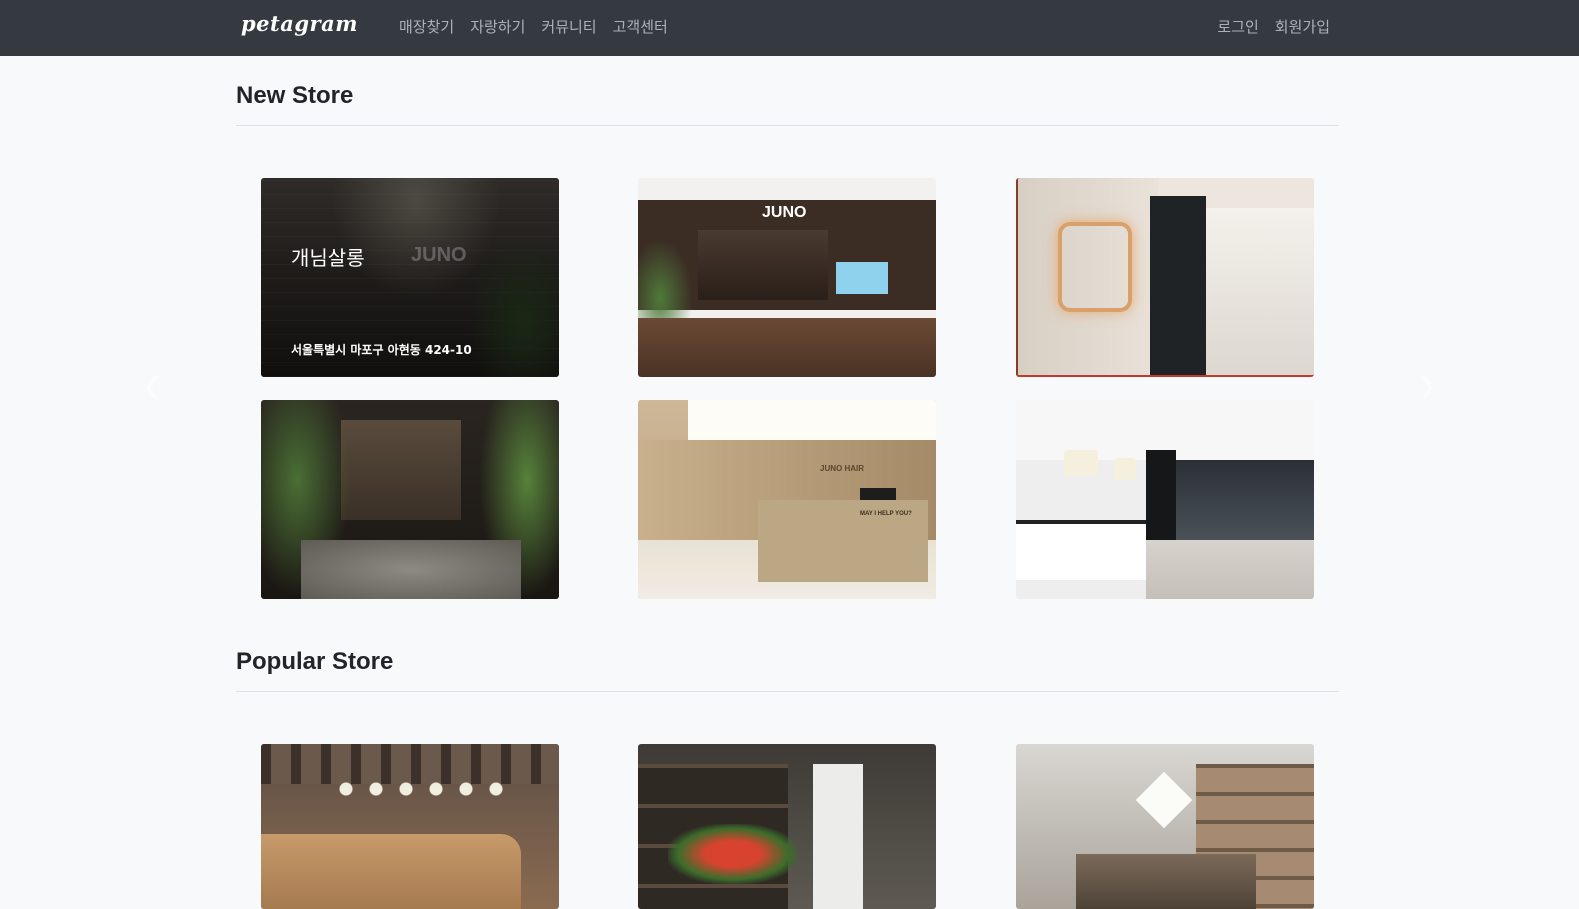 The width and height of the screenshot is (1579, 909). What do you see at coordinates (640, 26) in the screenshot?
I see `nav-link-customer-center: 고객센터` at bounding box center [640, 26].